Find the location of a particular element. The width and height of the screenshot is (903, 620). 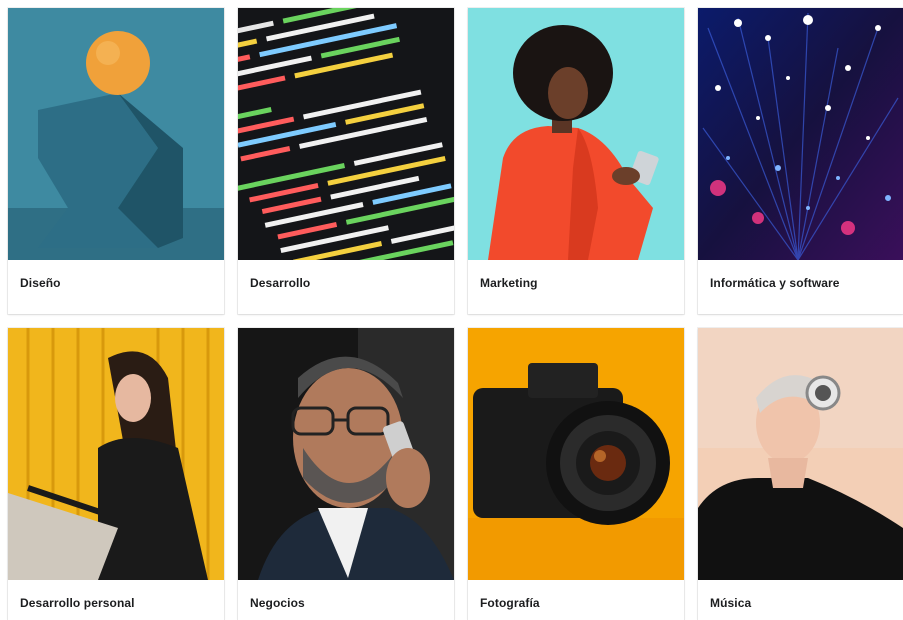

category-card-negocios: Negocios is located at coordinates (346, 474).